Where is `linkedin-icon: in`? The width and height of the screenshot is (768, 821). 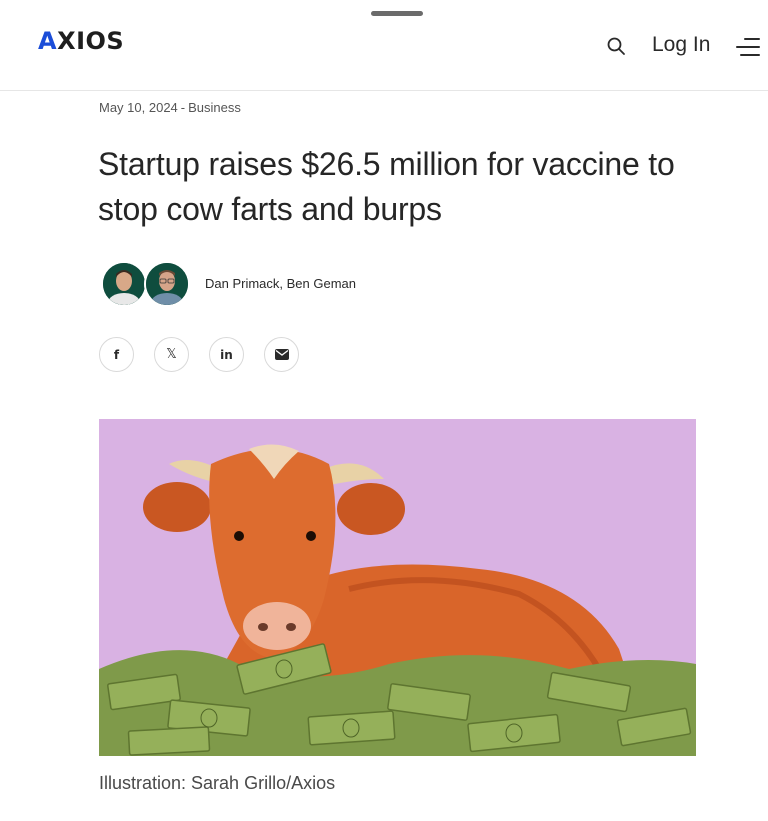 linkedin-icon: in is located at coordinates (226, 354).